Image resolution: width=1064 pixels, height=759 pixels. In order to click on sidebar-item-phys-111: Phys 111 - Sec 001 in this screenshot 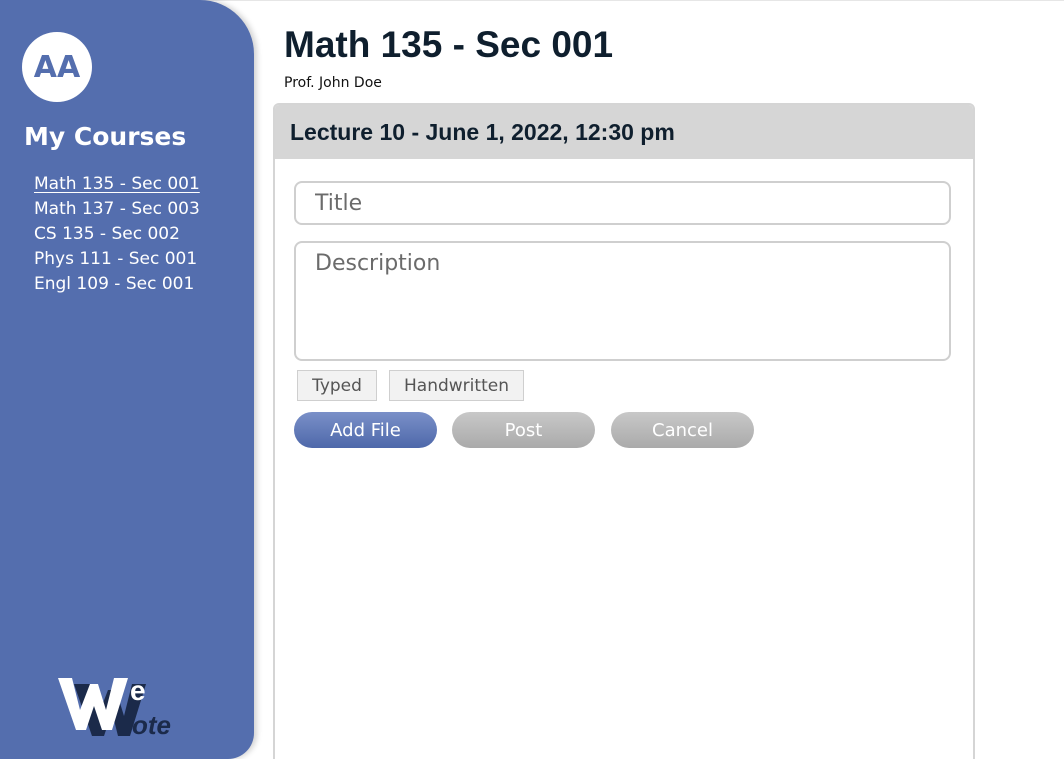, I will do `click(117, 259)`.